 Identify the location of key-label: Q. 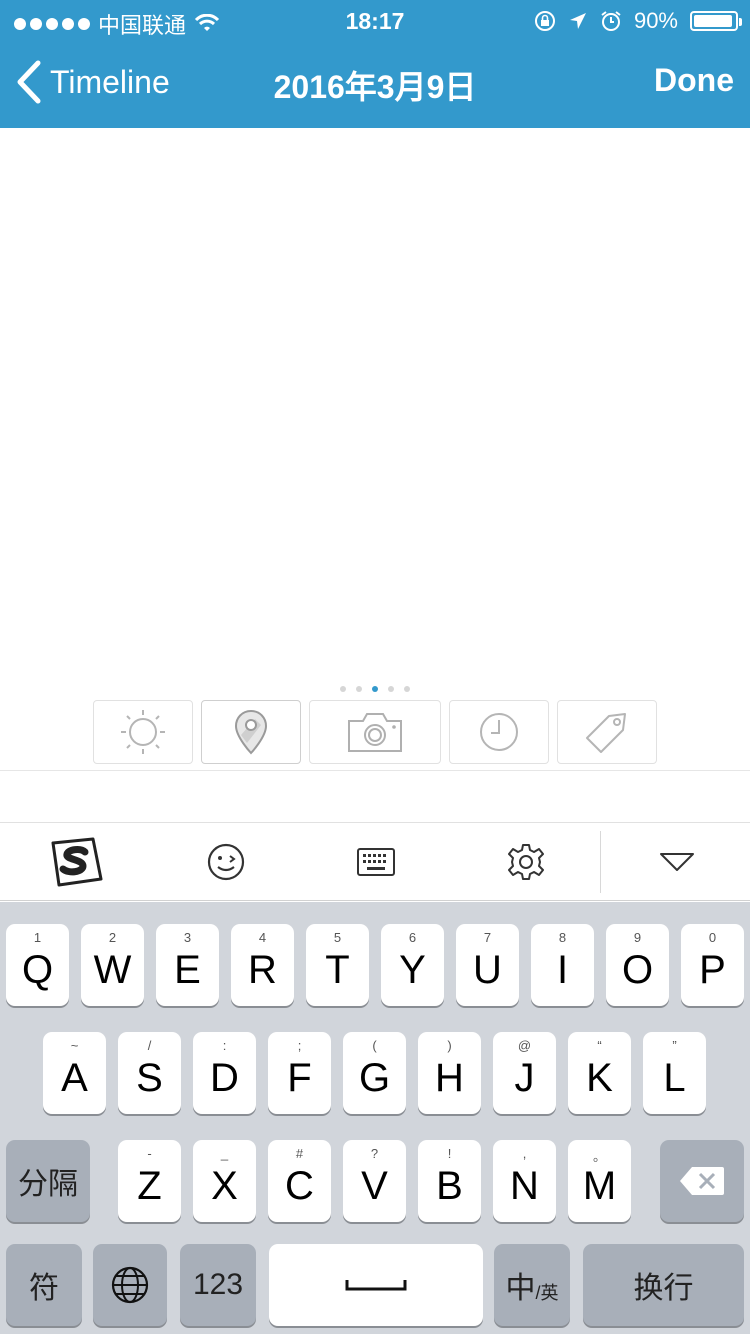
(37, 969).